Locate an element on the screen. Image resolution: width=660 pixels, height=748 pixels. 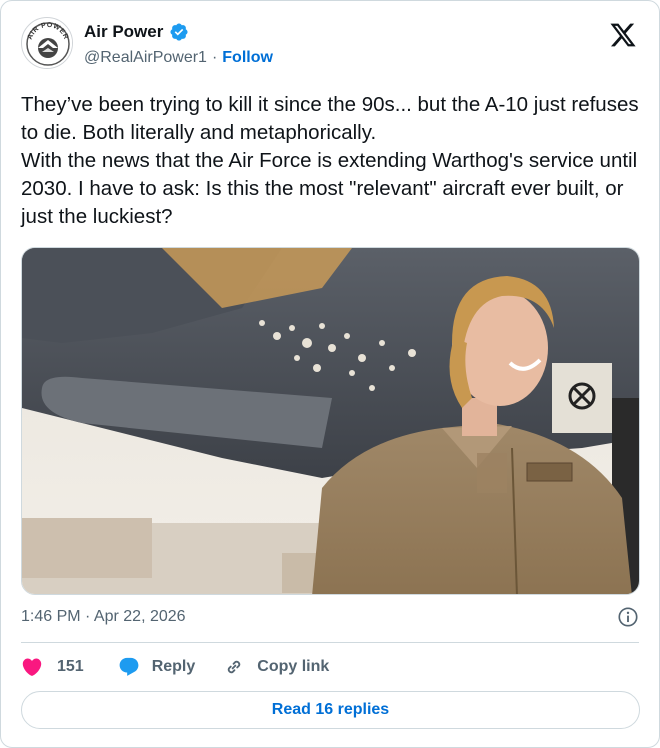
handle: @RealAirPower1 is located at coordinates (145, 58).